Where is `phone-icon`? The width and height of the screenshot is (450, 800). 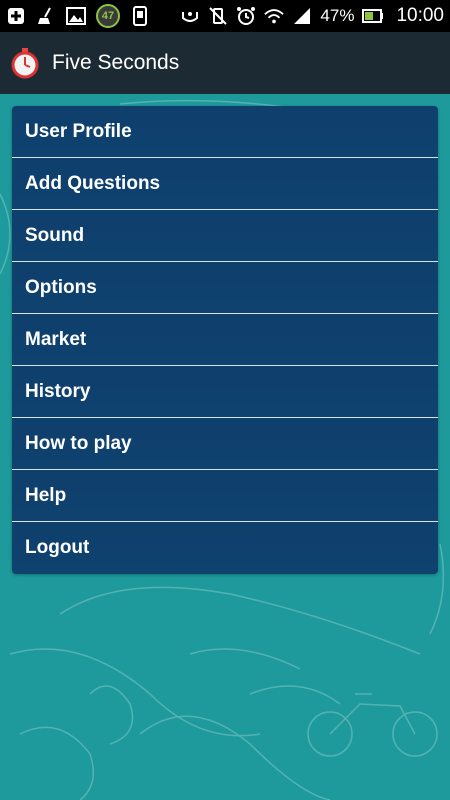
phone-icon is located at coordinates (140, 16).